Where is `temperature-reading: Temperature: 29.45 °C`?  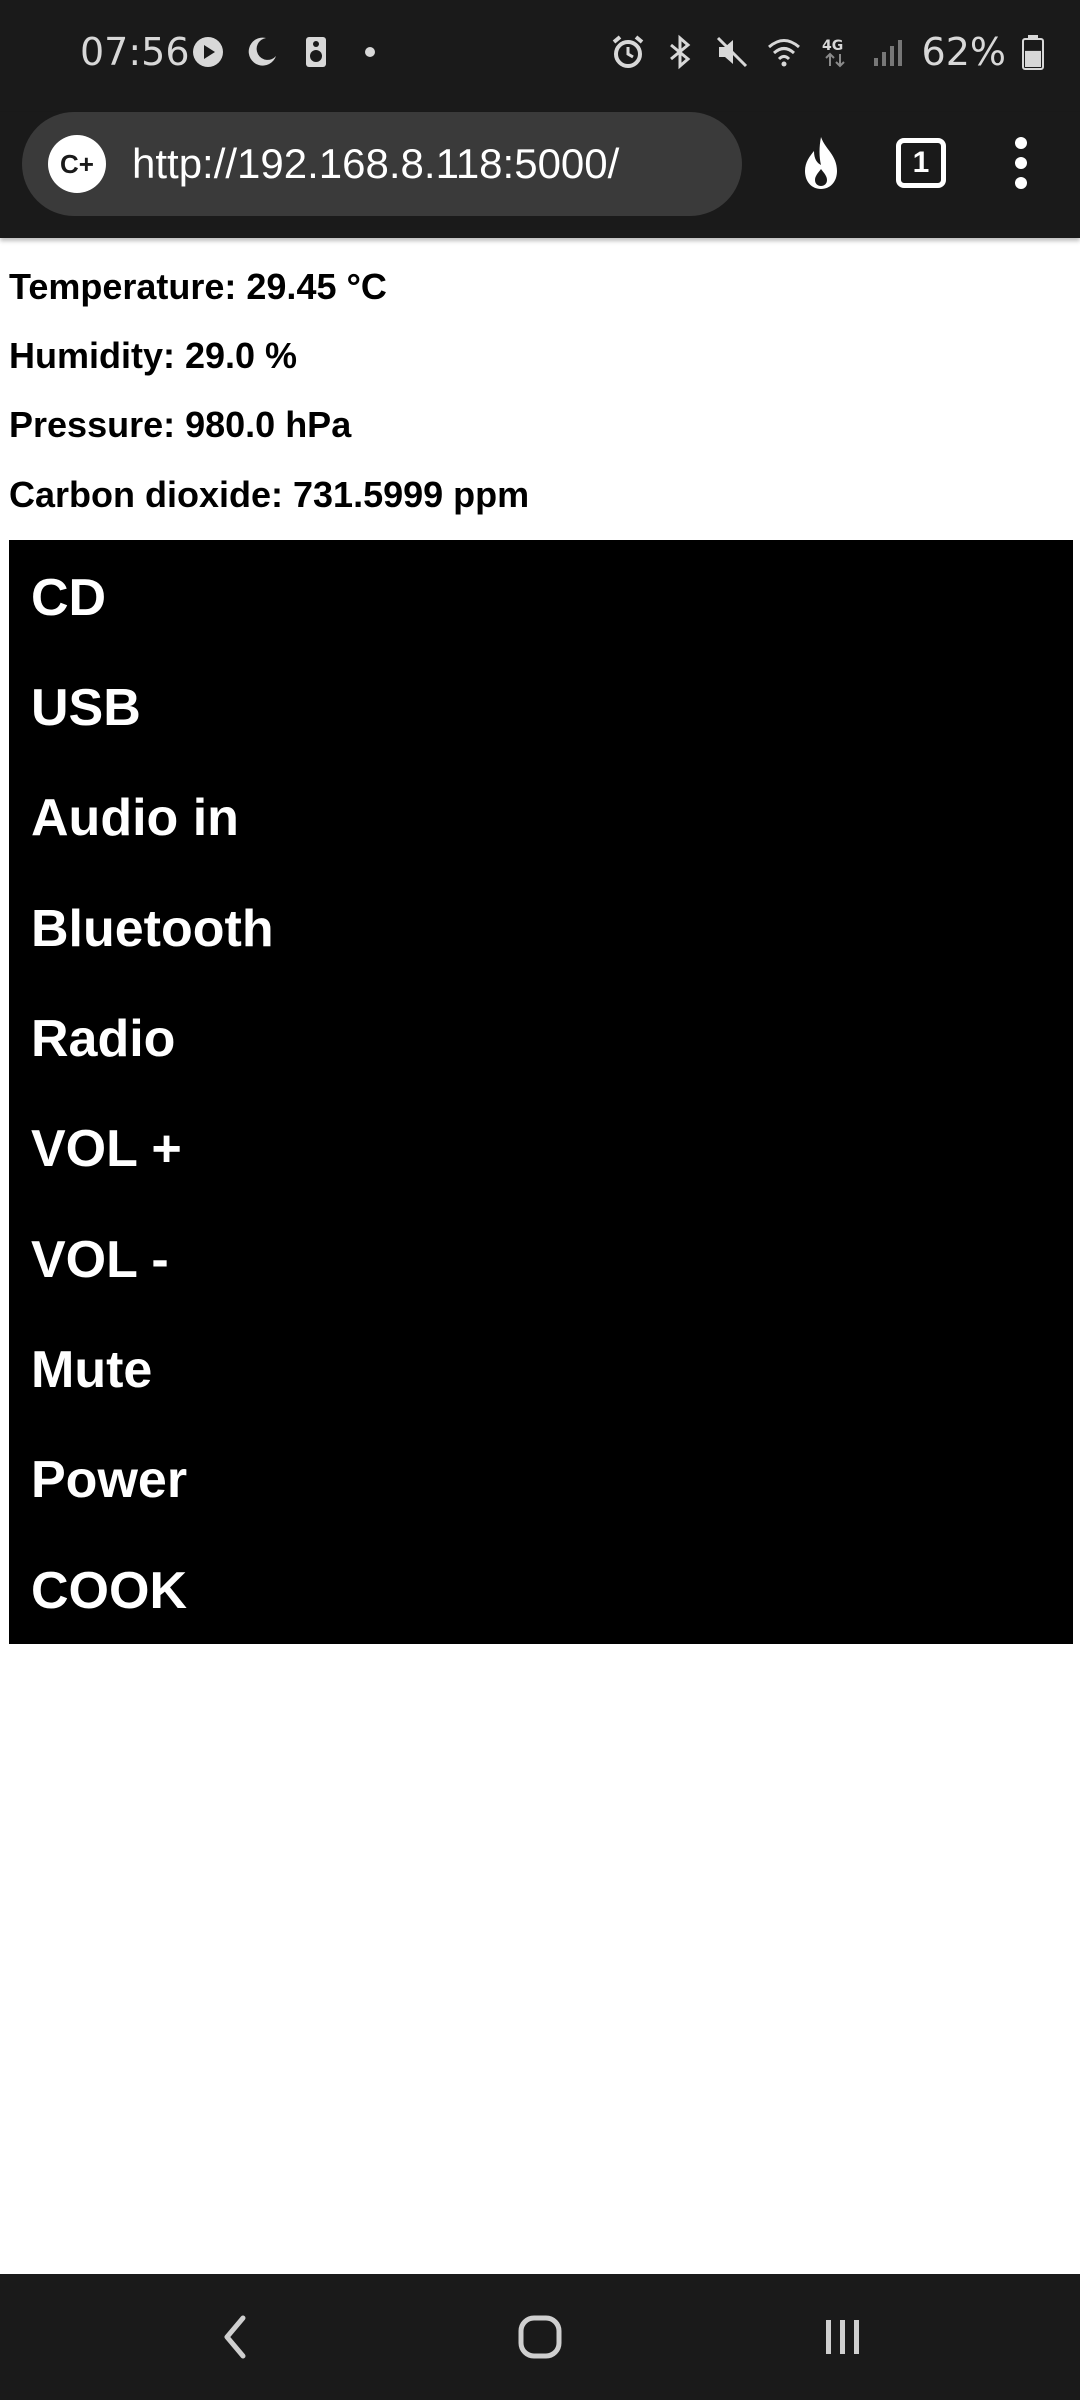
temperature-reading: Temperature: 29.45 °C is located at coordinates (198, 286).